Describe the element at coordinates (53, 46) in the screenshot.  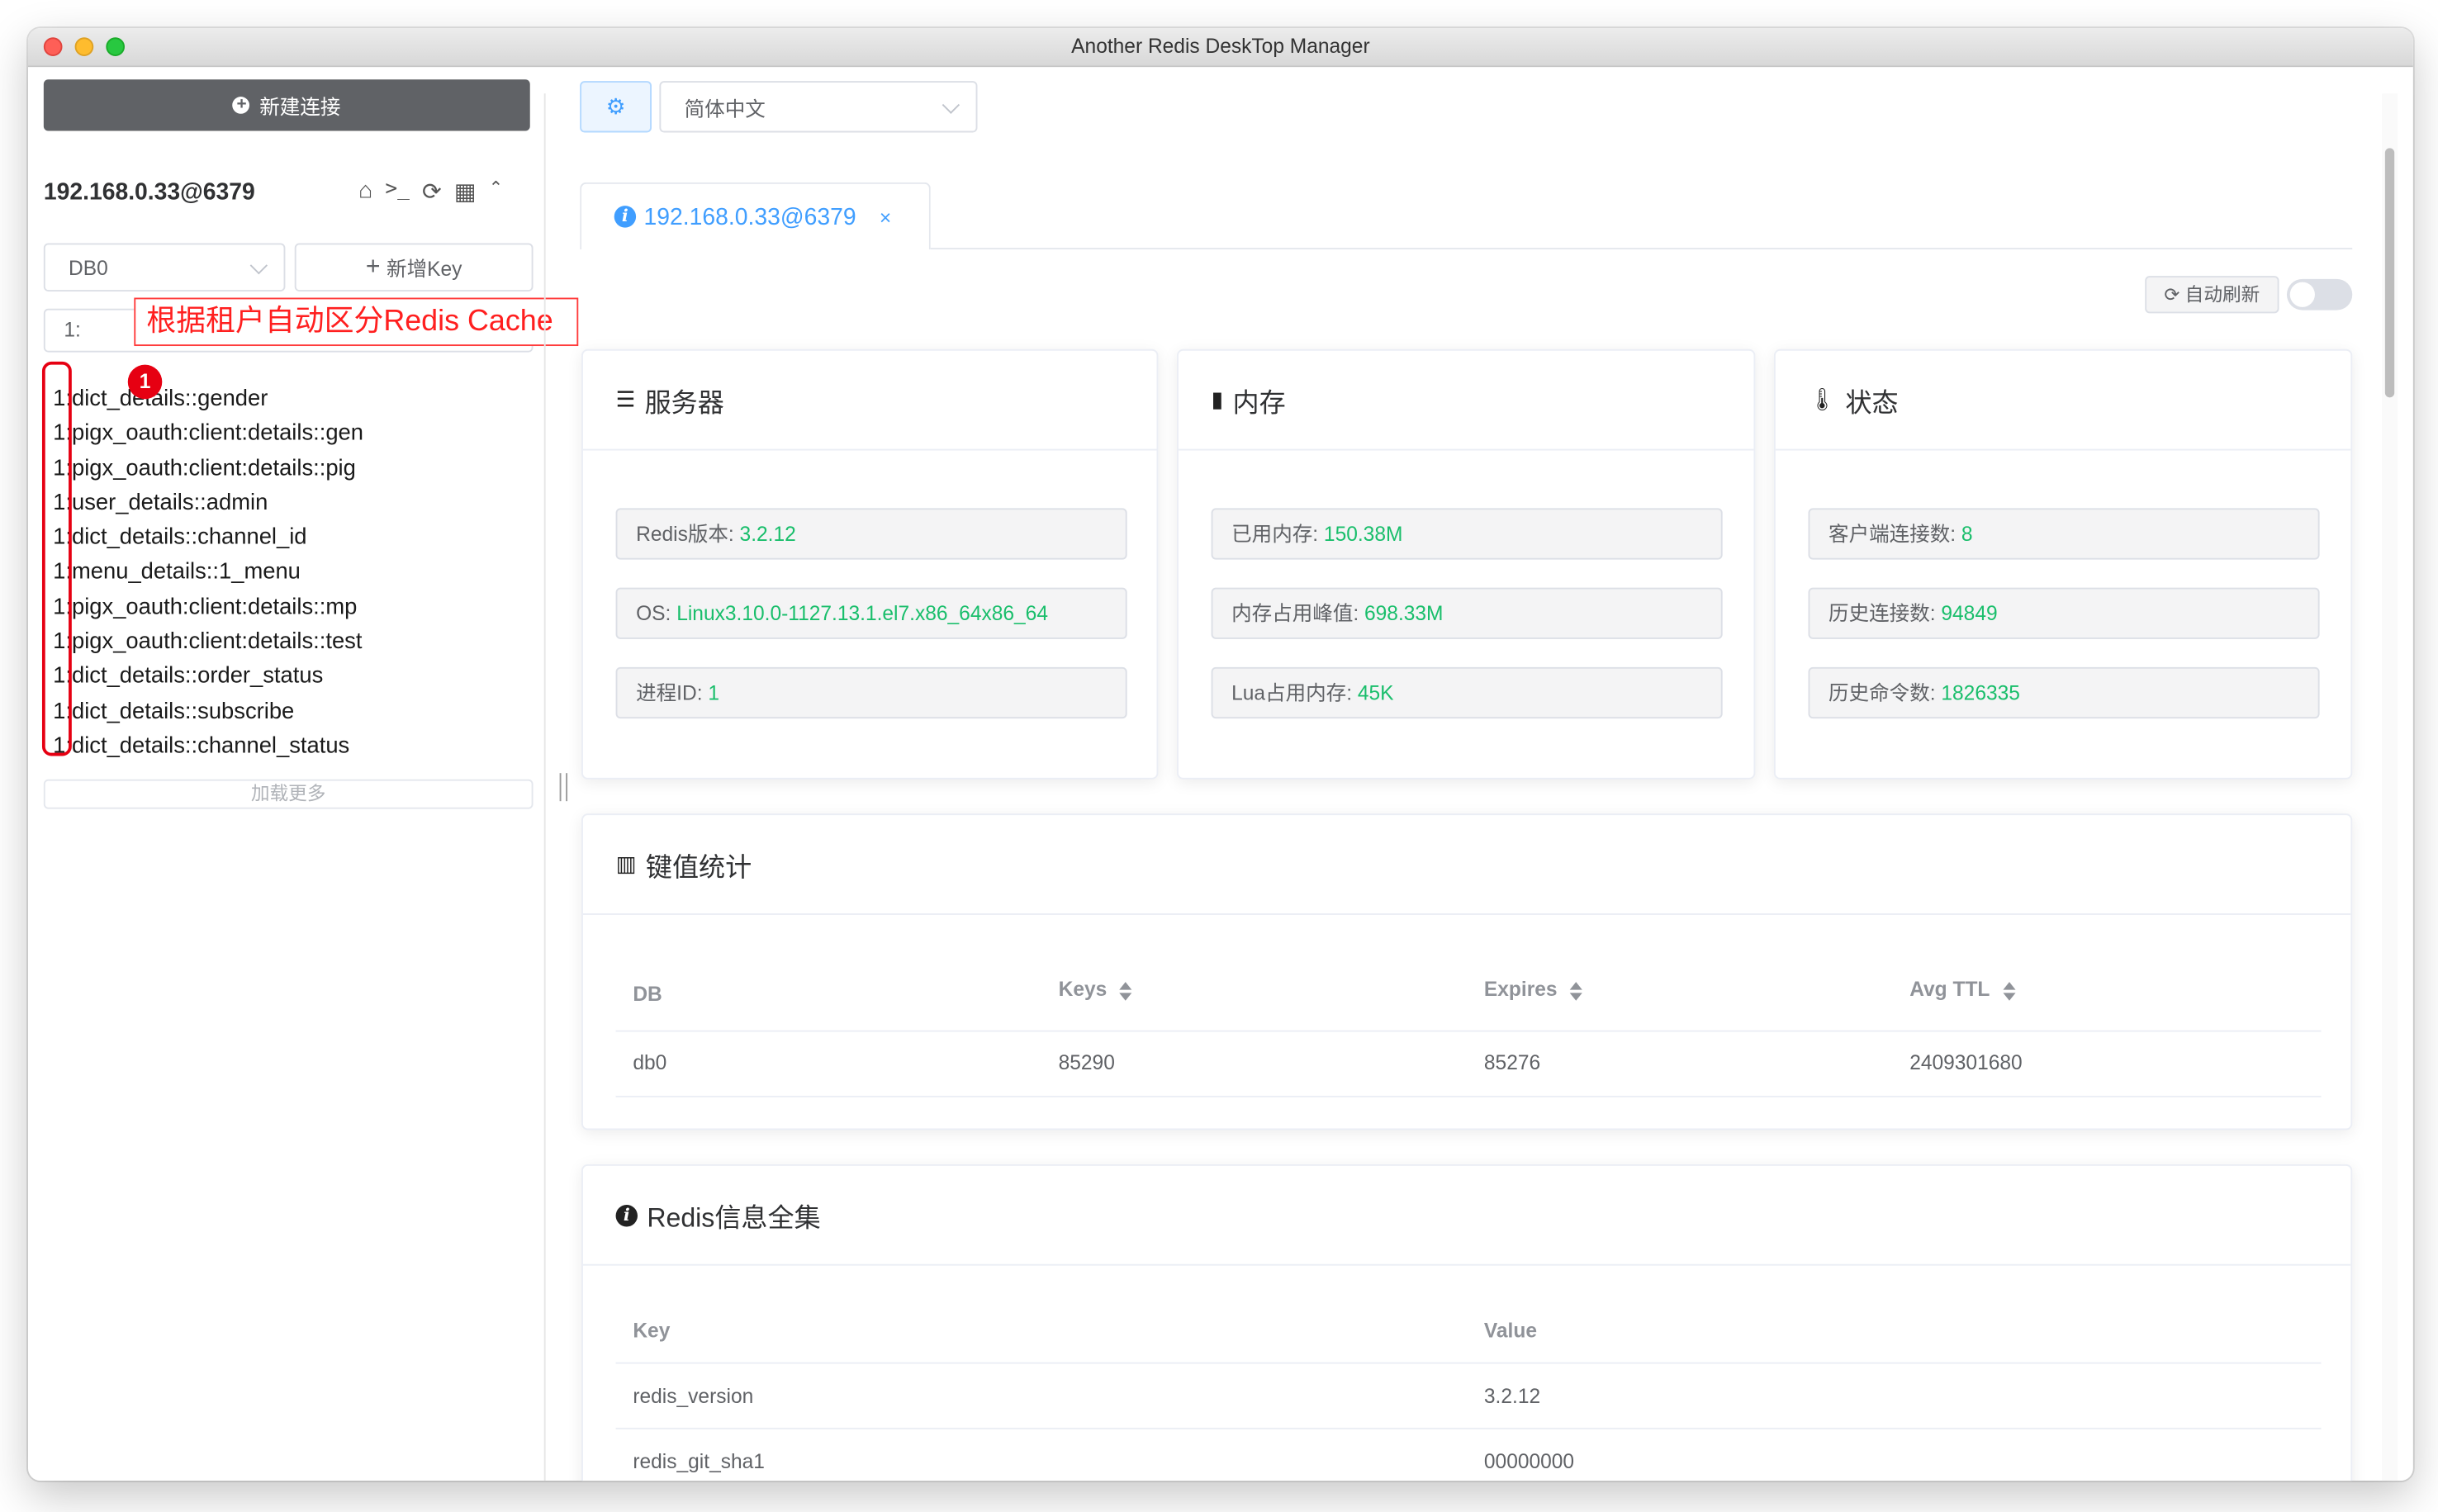
I see `close-window-button` at that location.